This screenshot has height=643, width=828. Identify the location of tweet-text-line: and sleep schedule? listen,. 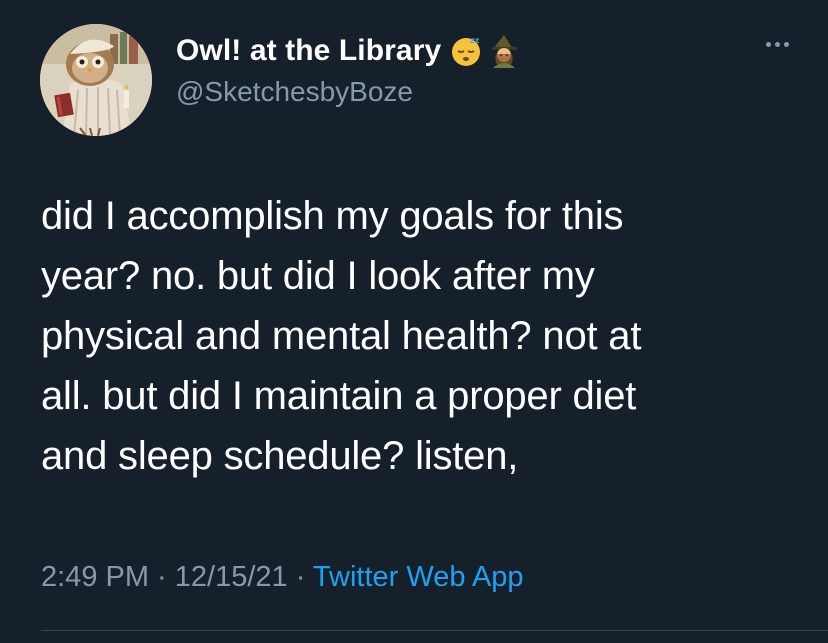
(280, 456).